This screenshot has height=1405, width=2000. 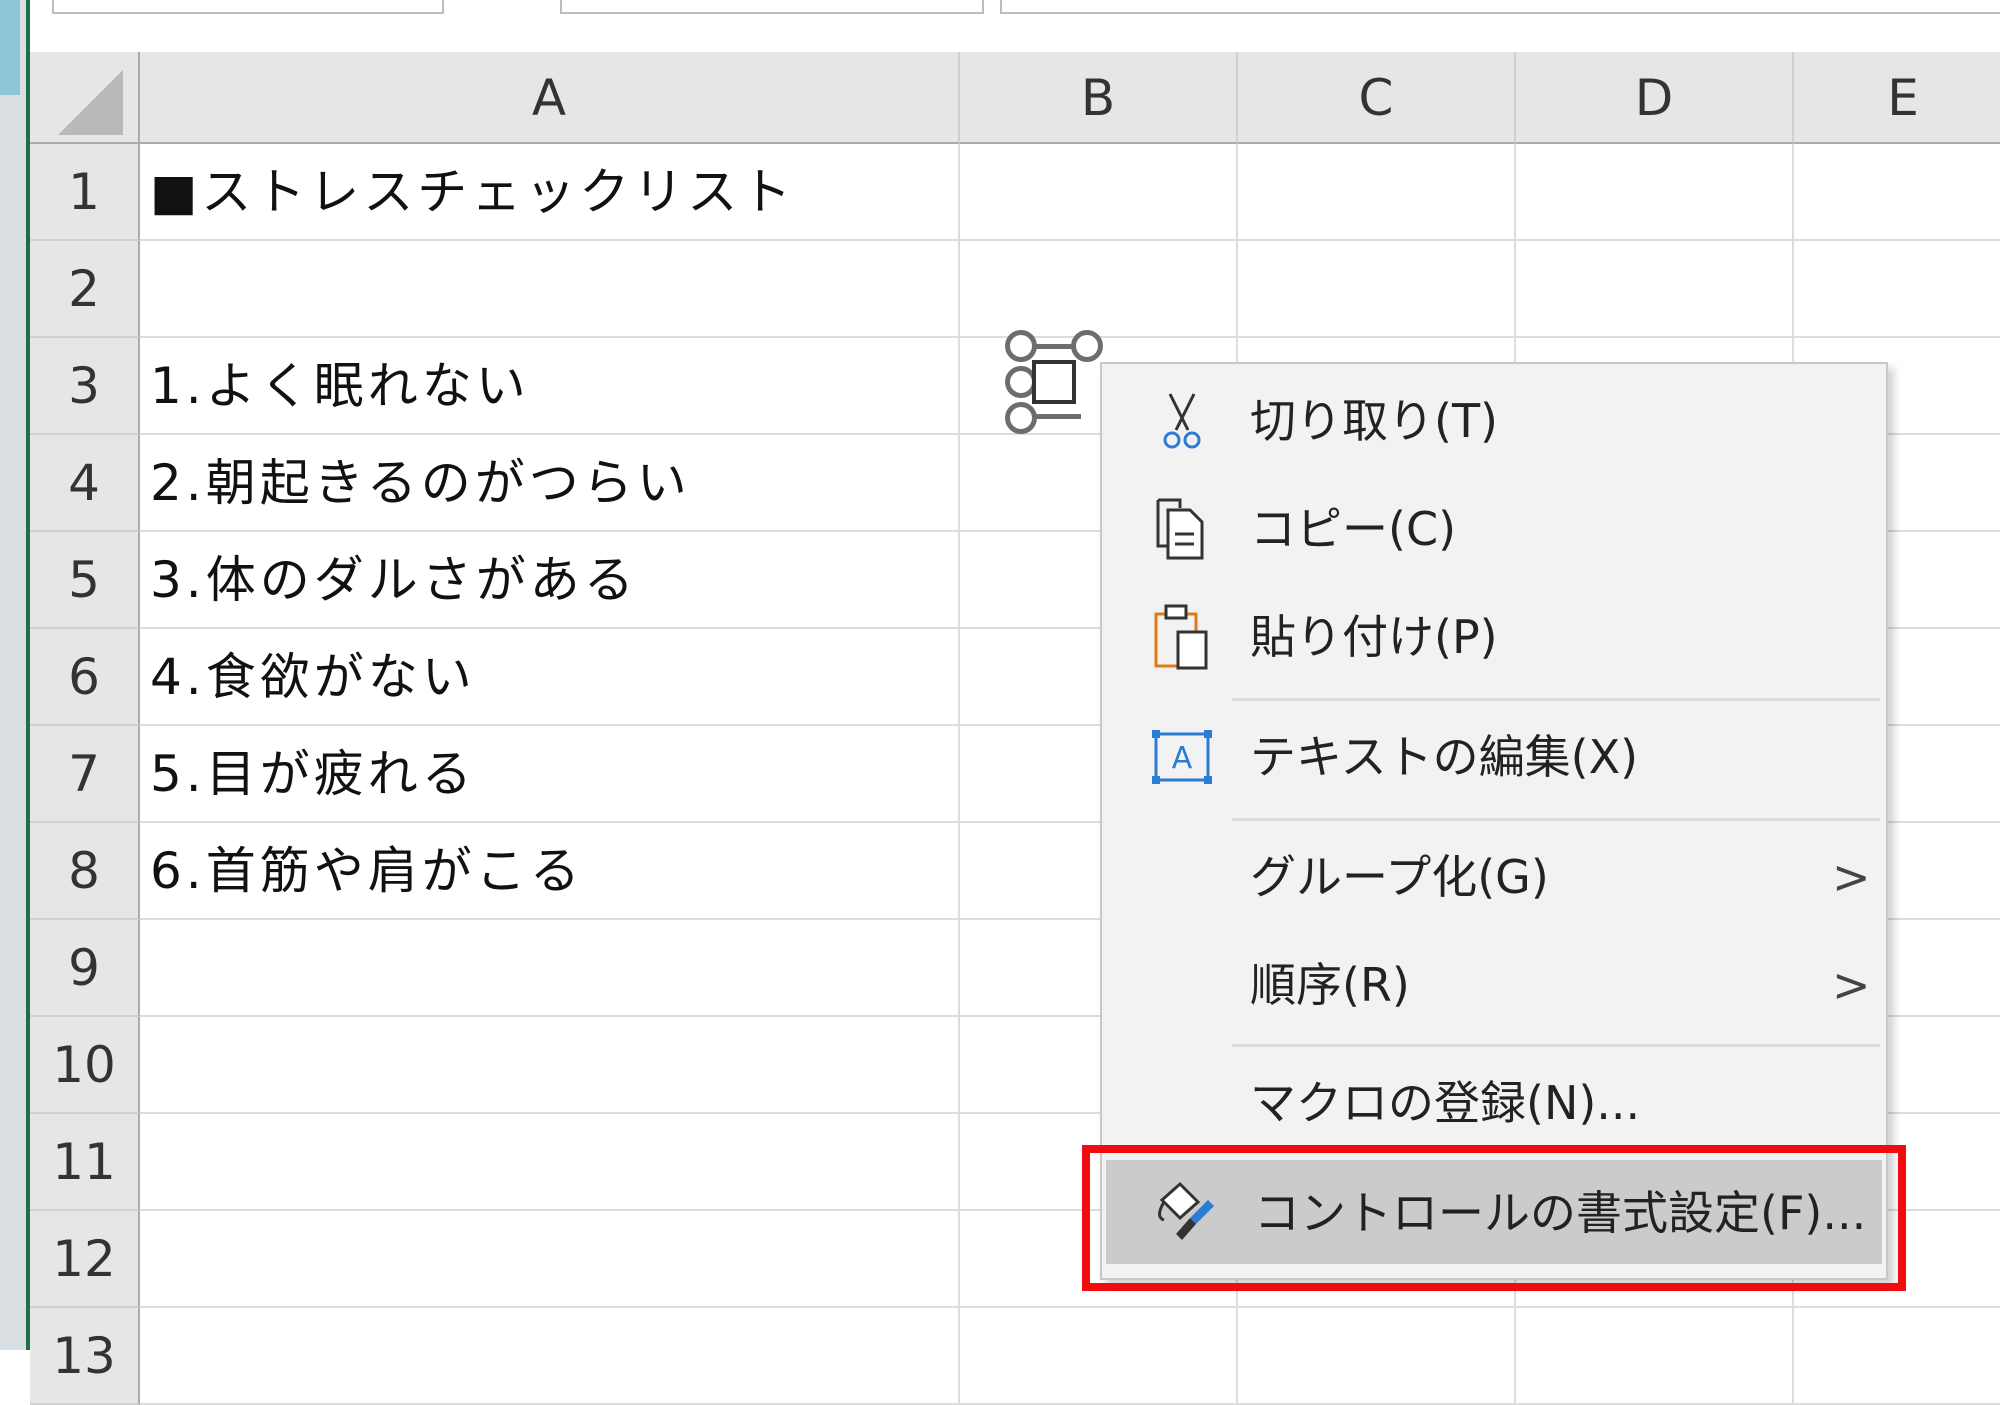 What do you see at coordinates (550, 580) in the screenshot?
I see `cell-a5: 3.体のダルさがある` at bounding box center [550, 580].